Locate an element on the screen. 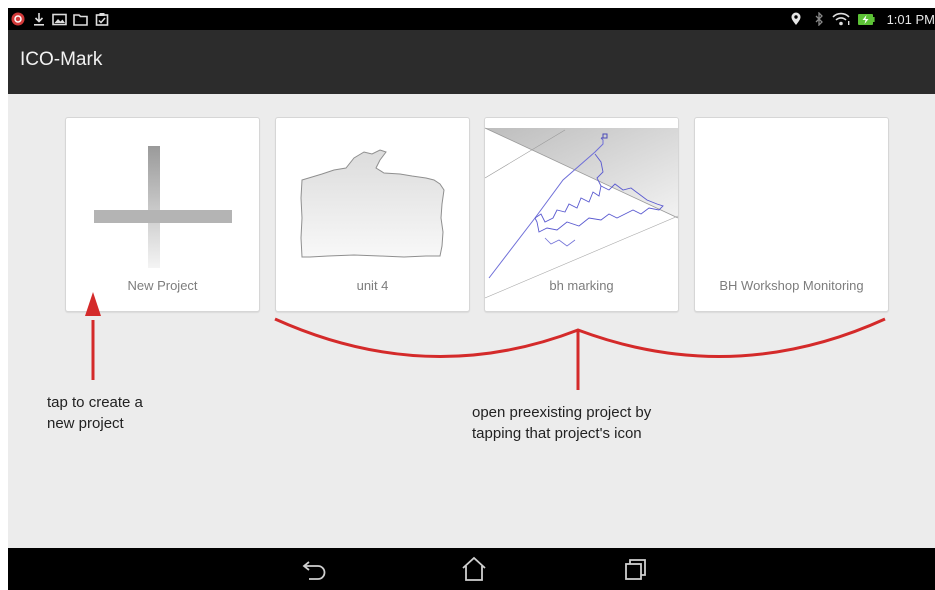 This screenshot has height=590, width=935. project-brace is located at coordinates (580, 337).